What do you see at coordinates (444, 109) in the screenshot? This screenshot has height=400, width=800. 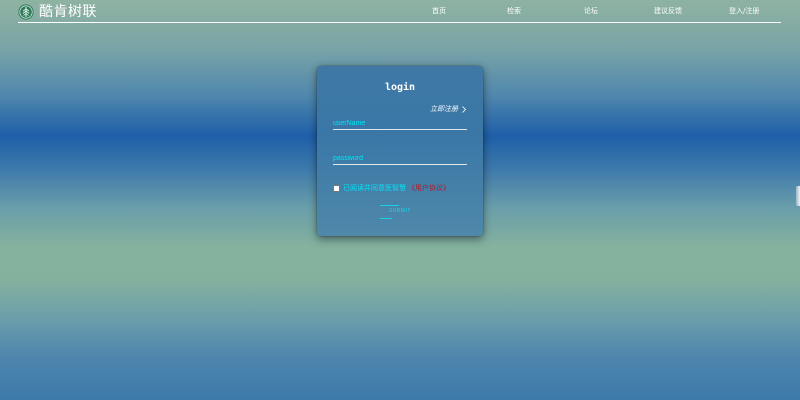 I see `register-link-label: 立即注册` at bounding box center [444, 109].